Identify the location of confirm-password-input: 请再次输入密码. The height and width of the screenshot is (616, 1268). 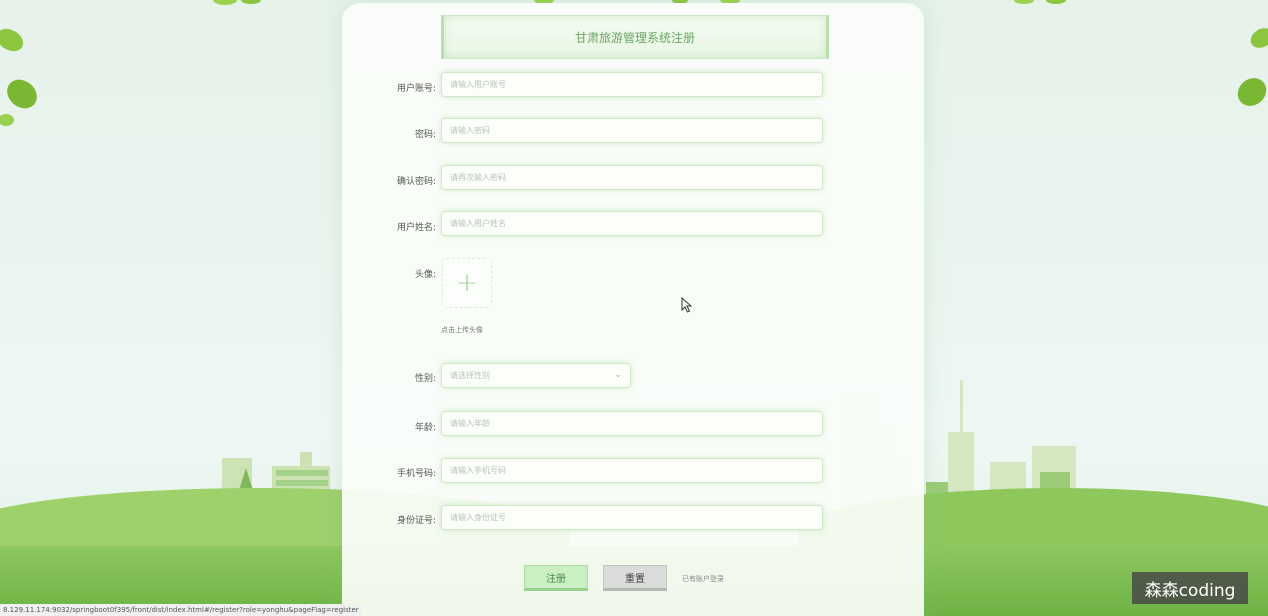
(632, 177).